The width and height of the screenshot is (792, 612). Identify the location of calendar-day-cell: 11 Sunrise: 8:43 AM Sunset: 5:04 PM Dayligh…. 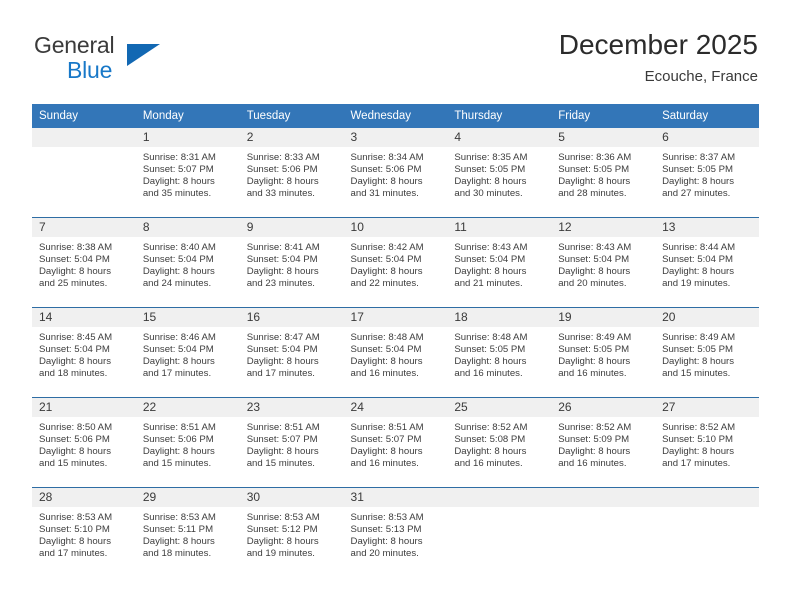
(499, 262).